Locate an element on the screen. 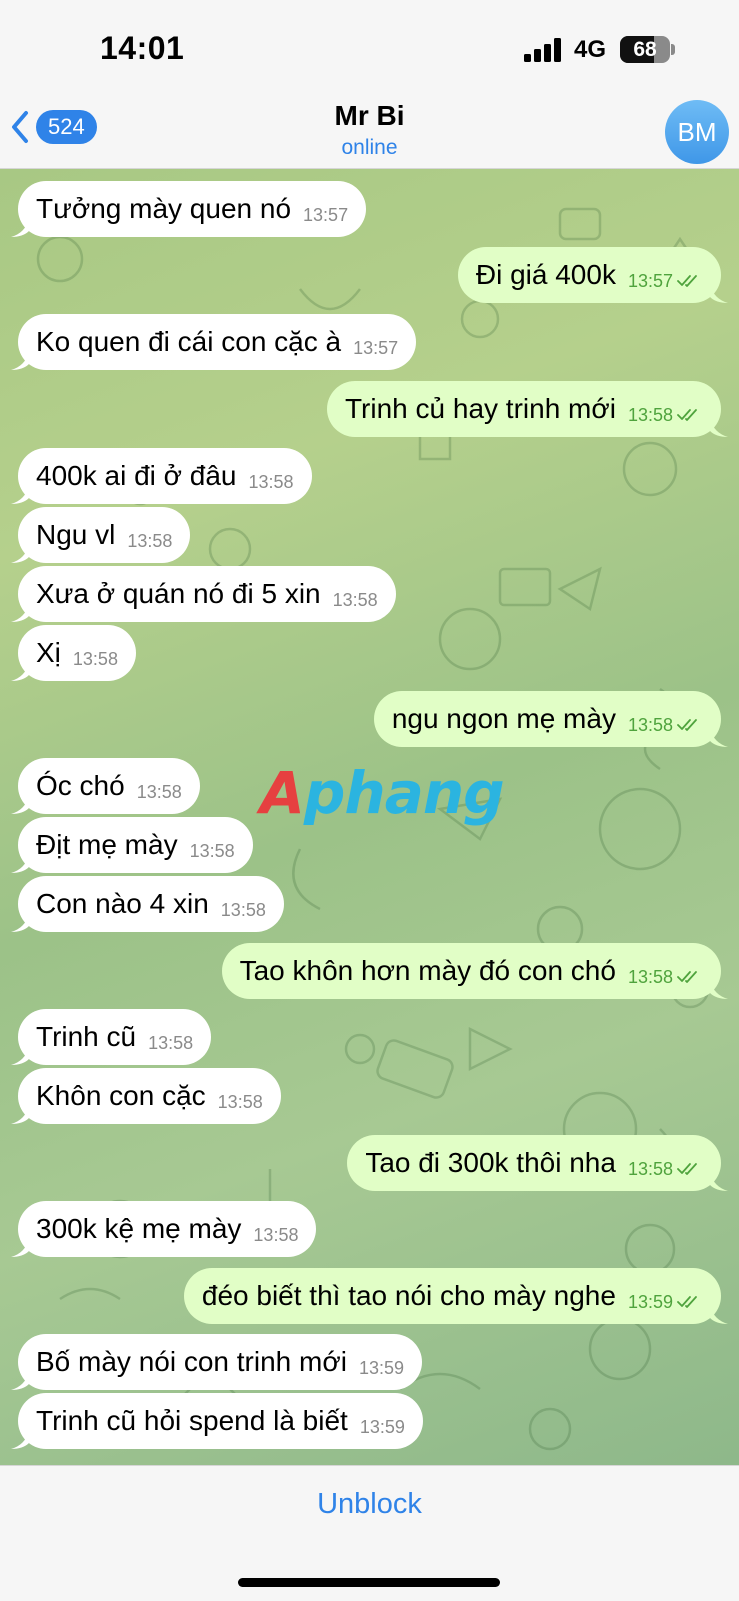 The image size is (739, 1601). incoming-message: Bố mày nói con trinh mới 13:59 is located at coordinates (216, 1362).